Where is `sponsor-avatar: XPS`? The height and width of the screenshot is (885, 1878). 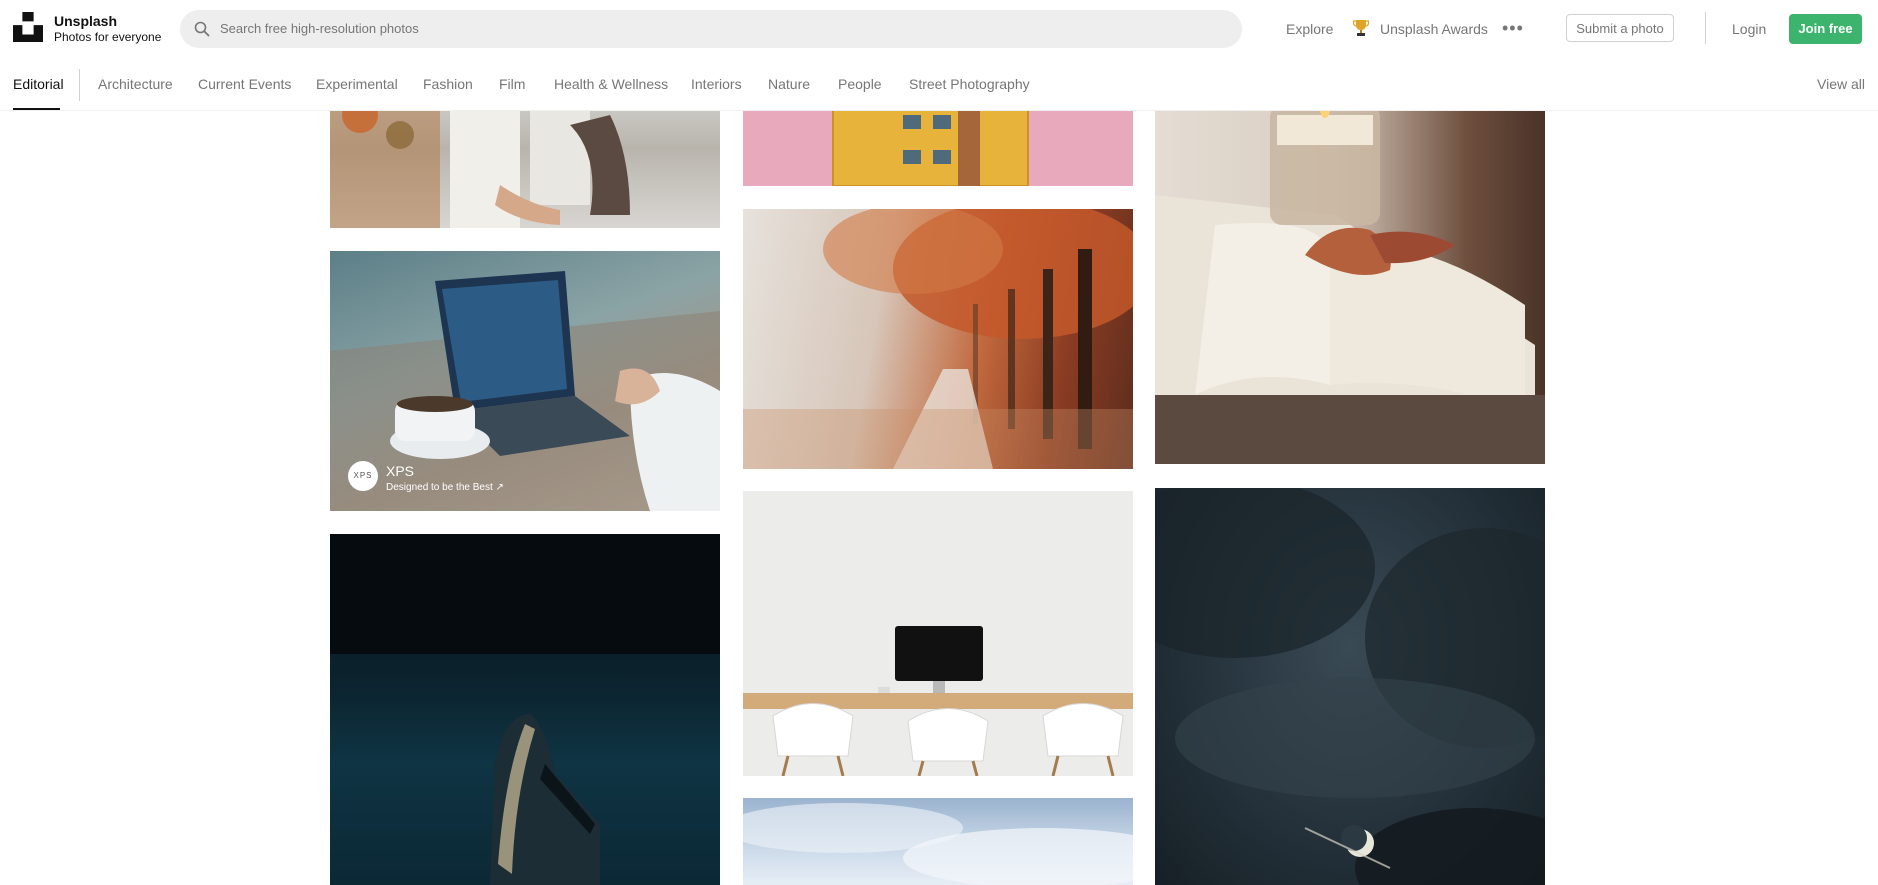
sponsor-avatar: XPS is located at coordinates (363, 476).